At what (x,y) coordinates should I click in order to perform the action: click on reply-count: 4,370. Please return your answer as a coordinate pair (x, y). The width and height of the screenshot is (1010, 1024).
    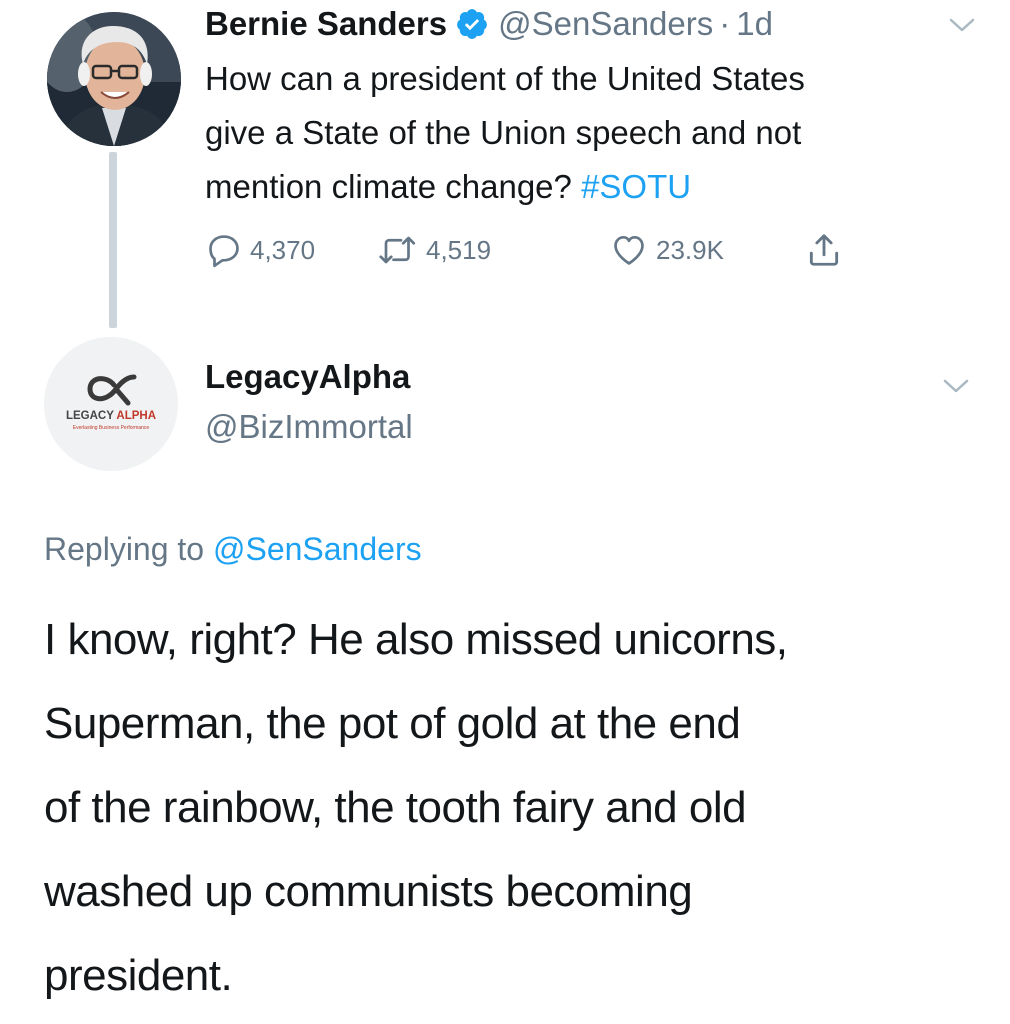
    Looking at the image, I should click on (283, 249).